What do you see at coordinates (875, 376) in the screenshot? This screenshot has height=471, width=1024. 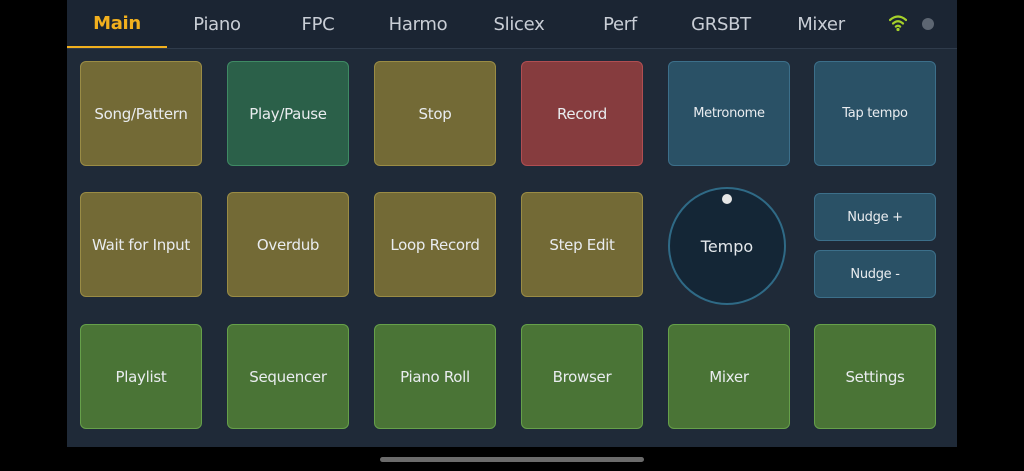 I see `settings-button: Settings` at bounding box center [875, 376].